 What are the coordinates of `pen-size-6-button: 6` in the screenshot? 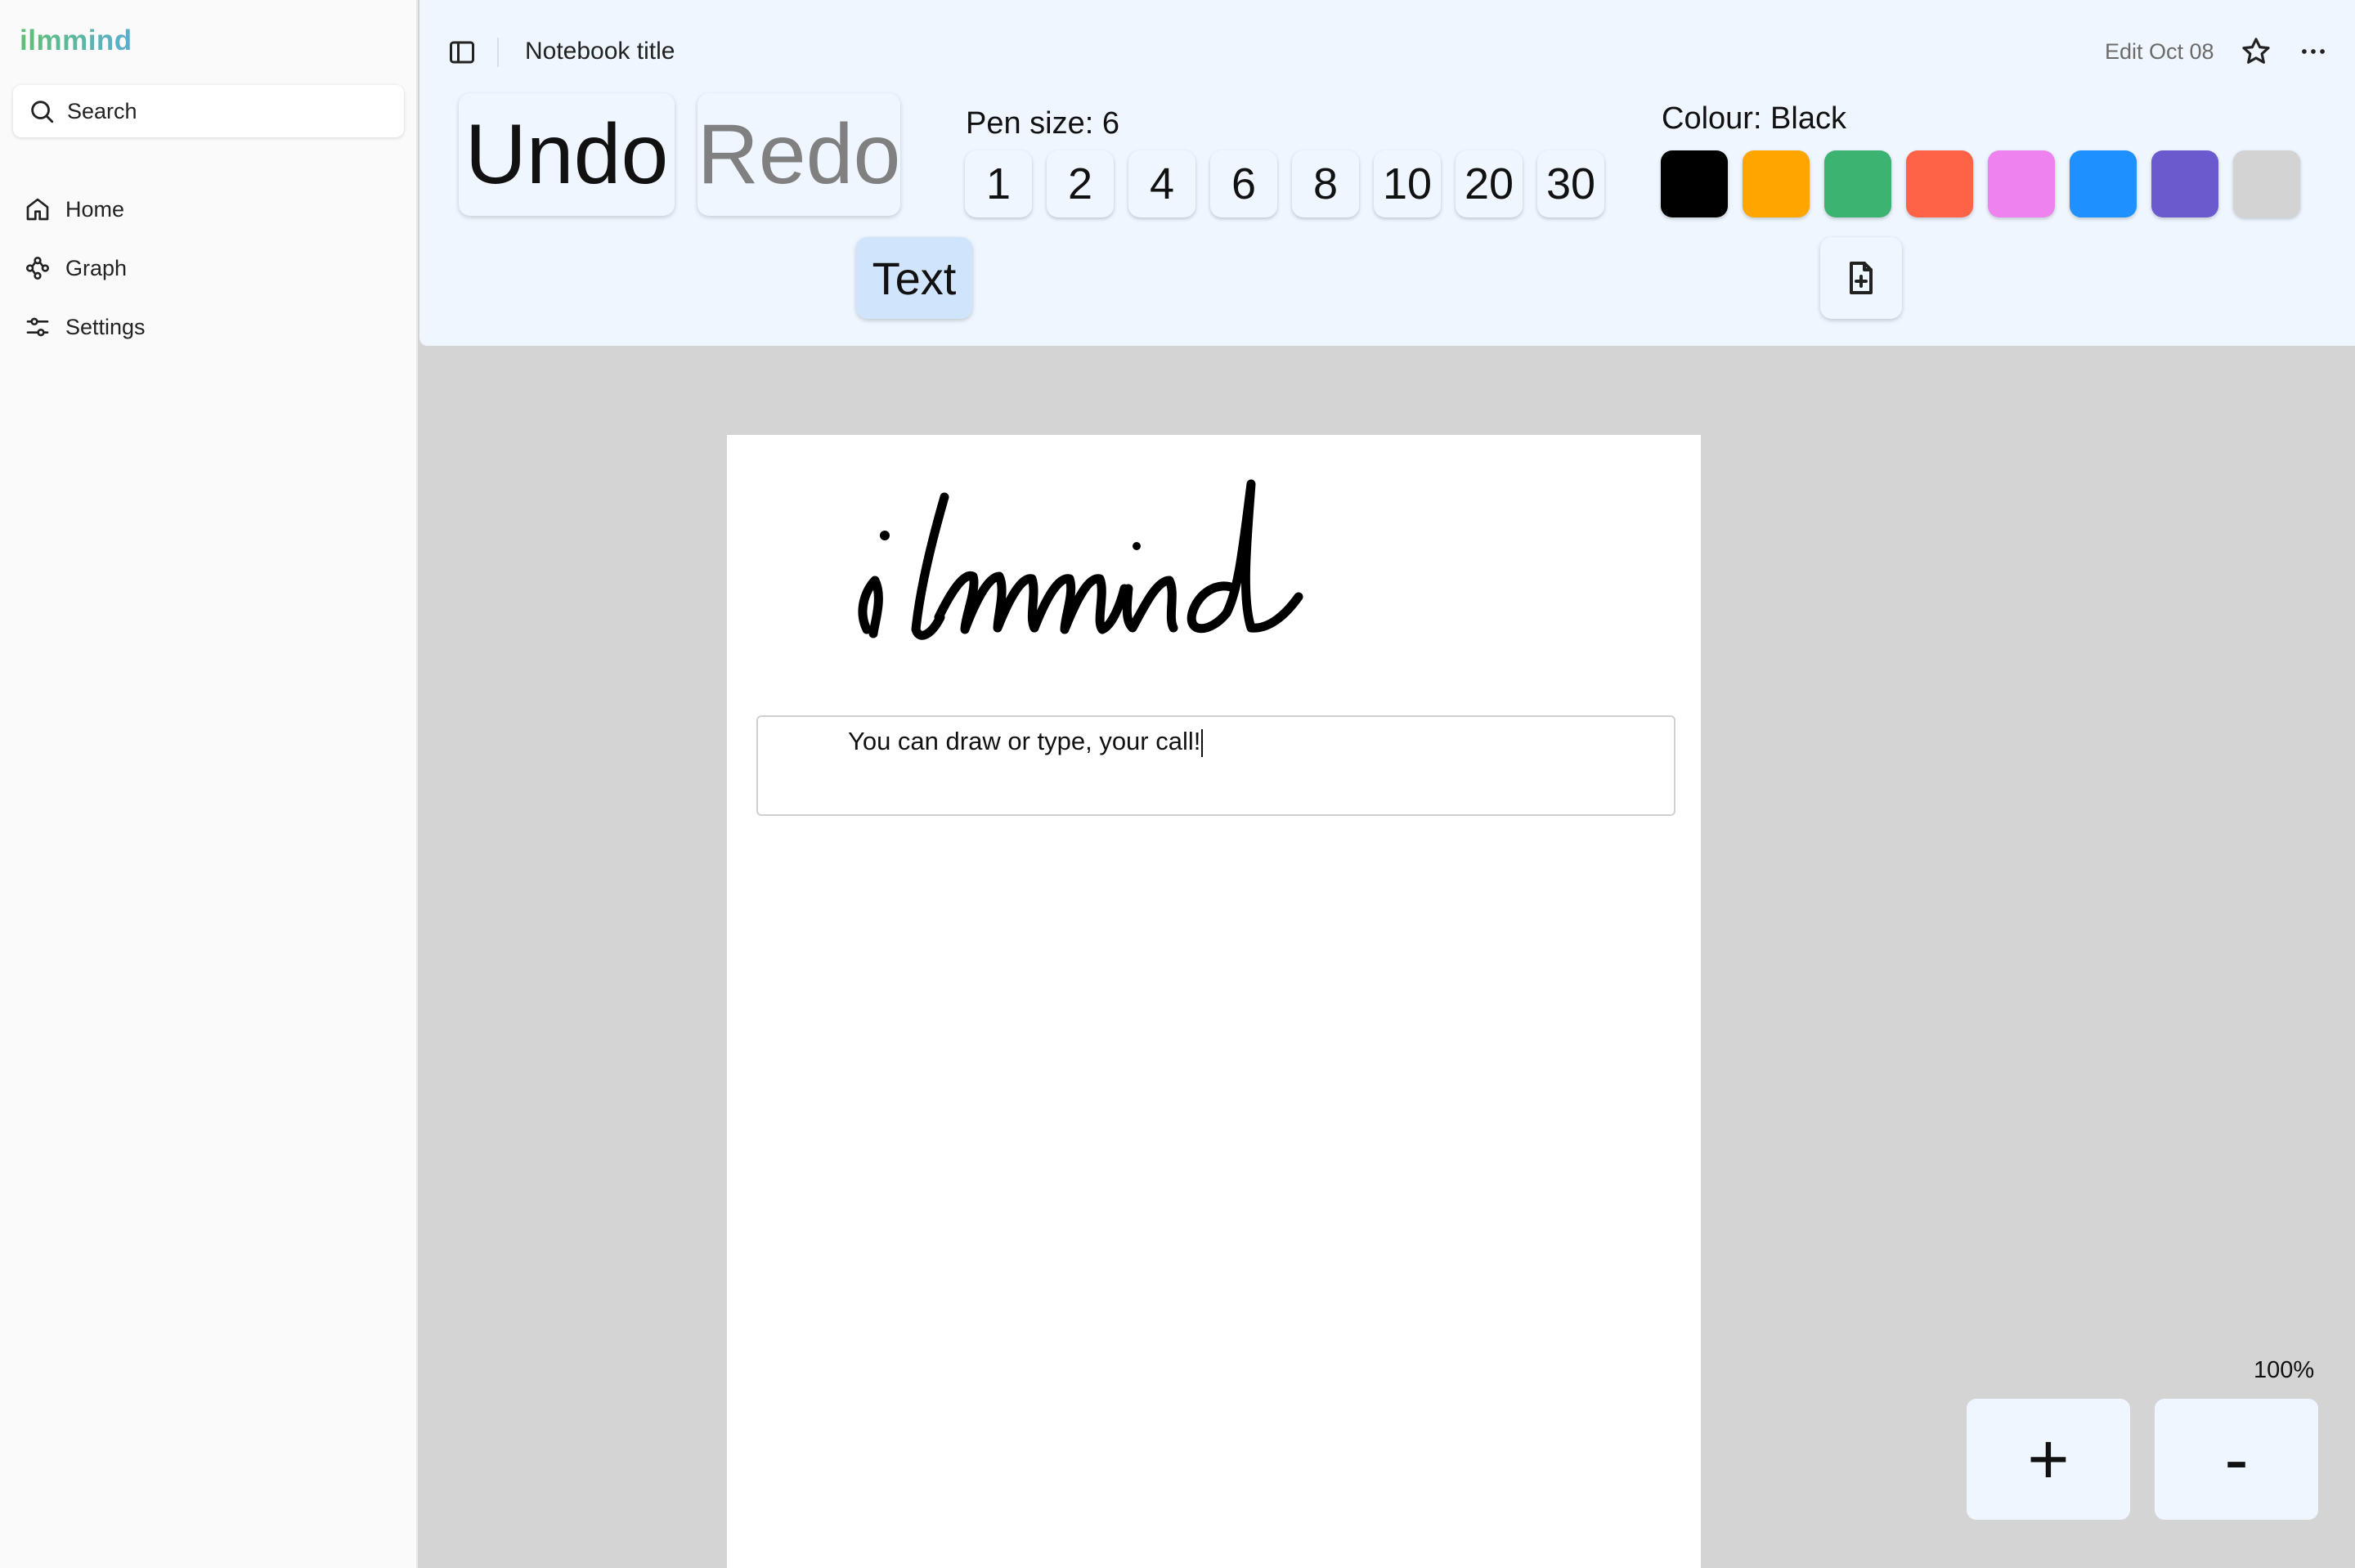 It's located at (1243, 183).